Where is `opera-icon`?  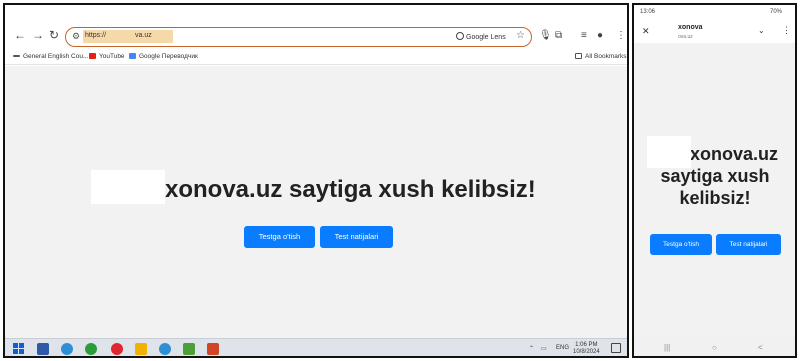
opera-icon is located at coordinates (117, 349).